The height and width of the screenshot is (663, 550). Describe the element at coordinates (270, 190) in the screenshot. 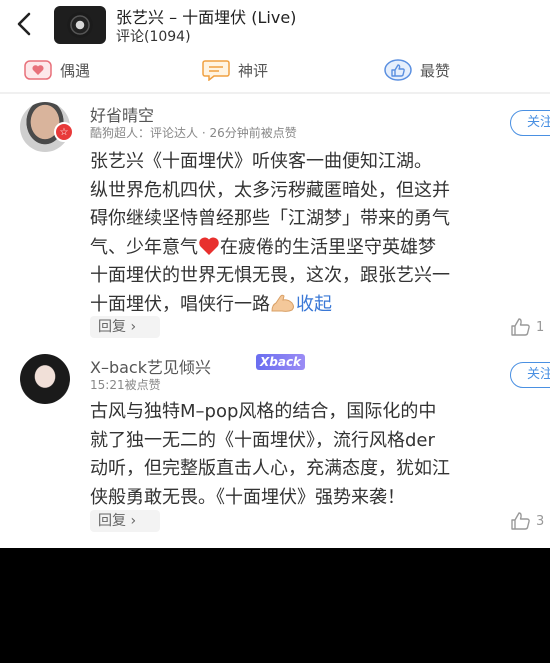

I see `comment-line: 纵世界危机四伏，太多污秽藏匿暗处，但这并` at that location.